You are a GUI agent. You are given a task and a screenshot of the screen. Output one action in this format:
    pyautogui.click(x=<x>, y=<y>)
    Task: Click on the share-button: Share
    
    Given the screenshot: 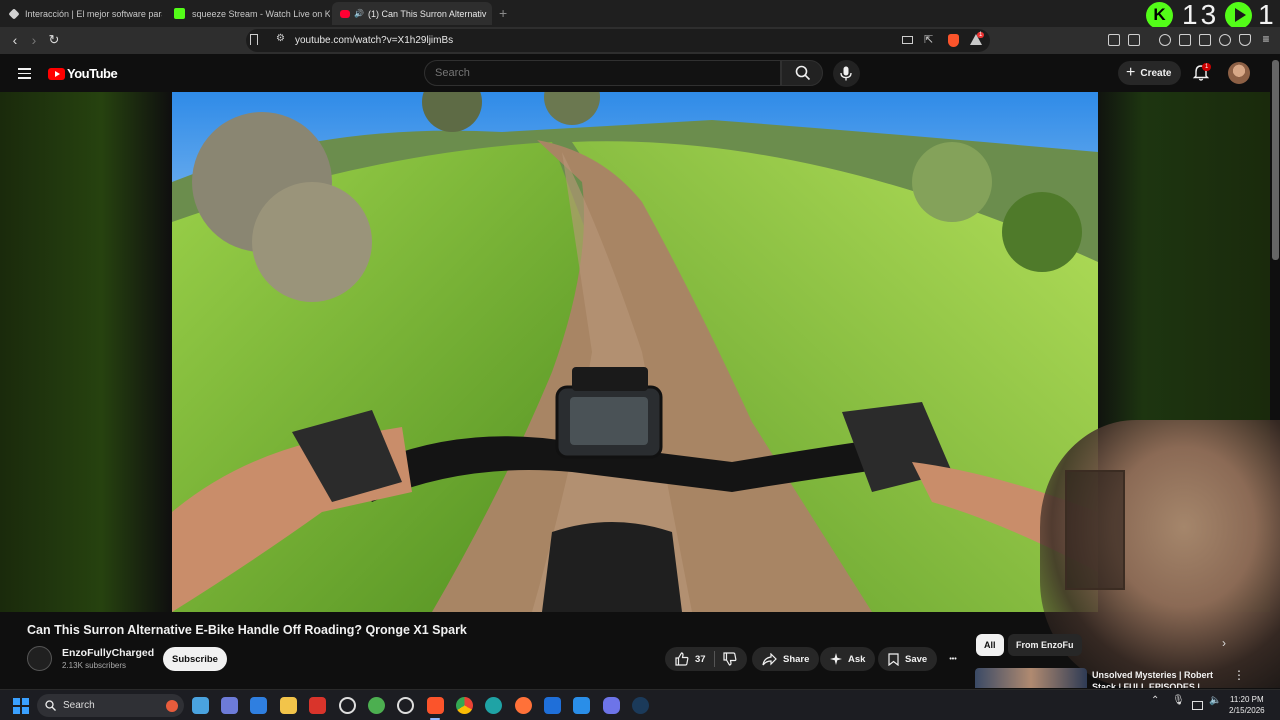 What is the action you would take?
    pyautogui.click(x=786, y=659)
    